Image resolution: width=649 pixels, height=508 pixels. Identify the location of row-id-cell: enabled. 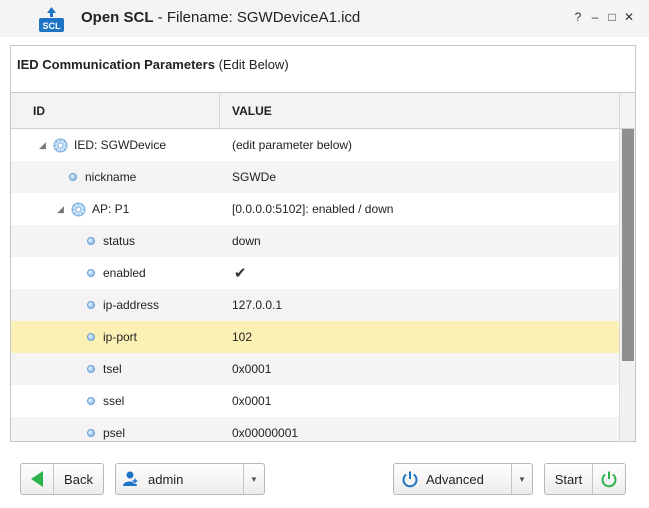
(116, 273).